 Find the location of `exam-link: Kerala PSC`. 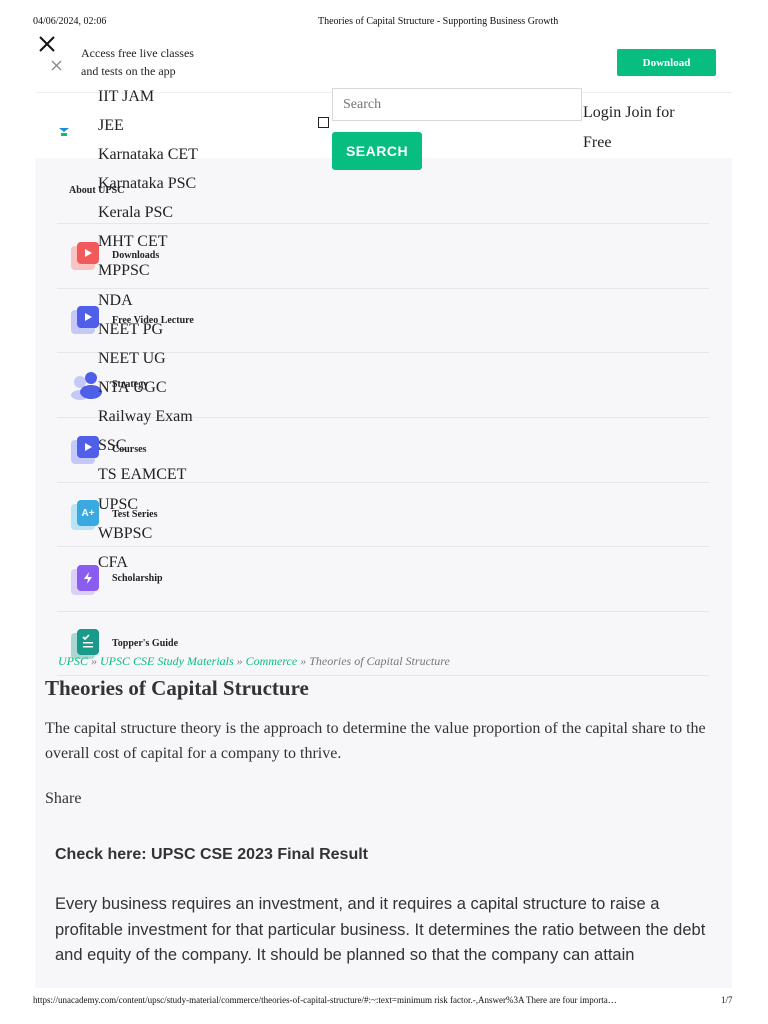

exam-link: Kerala PSC is located at coordinates (135, 213).